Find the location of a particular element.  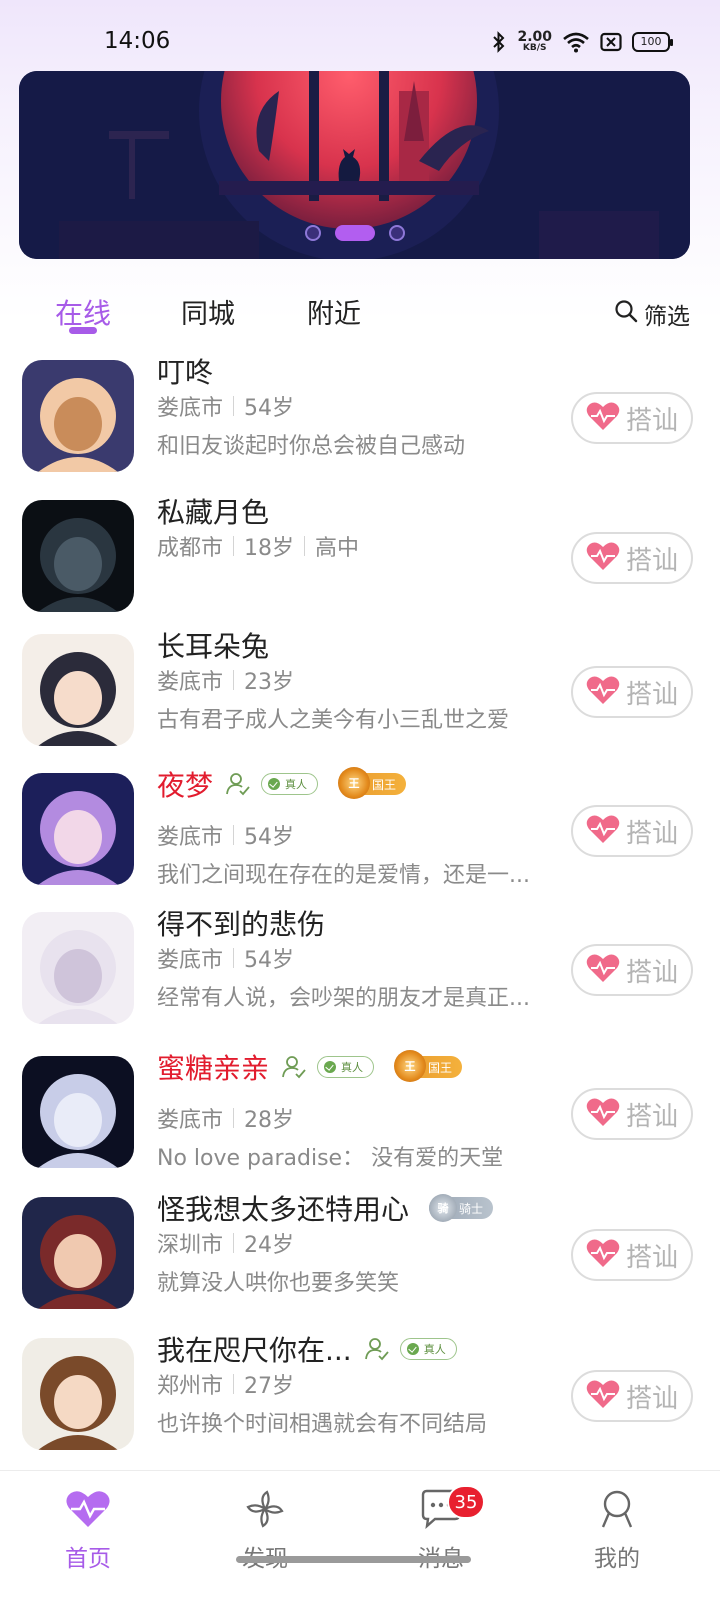

sim-off-icon is located at coordinates (611, 42).